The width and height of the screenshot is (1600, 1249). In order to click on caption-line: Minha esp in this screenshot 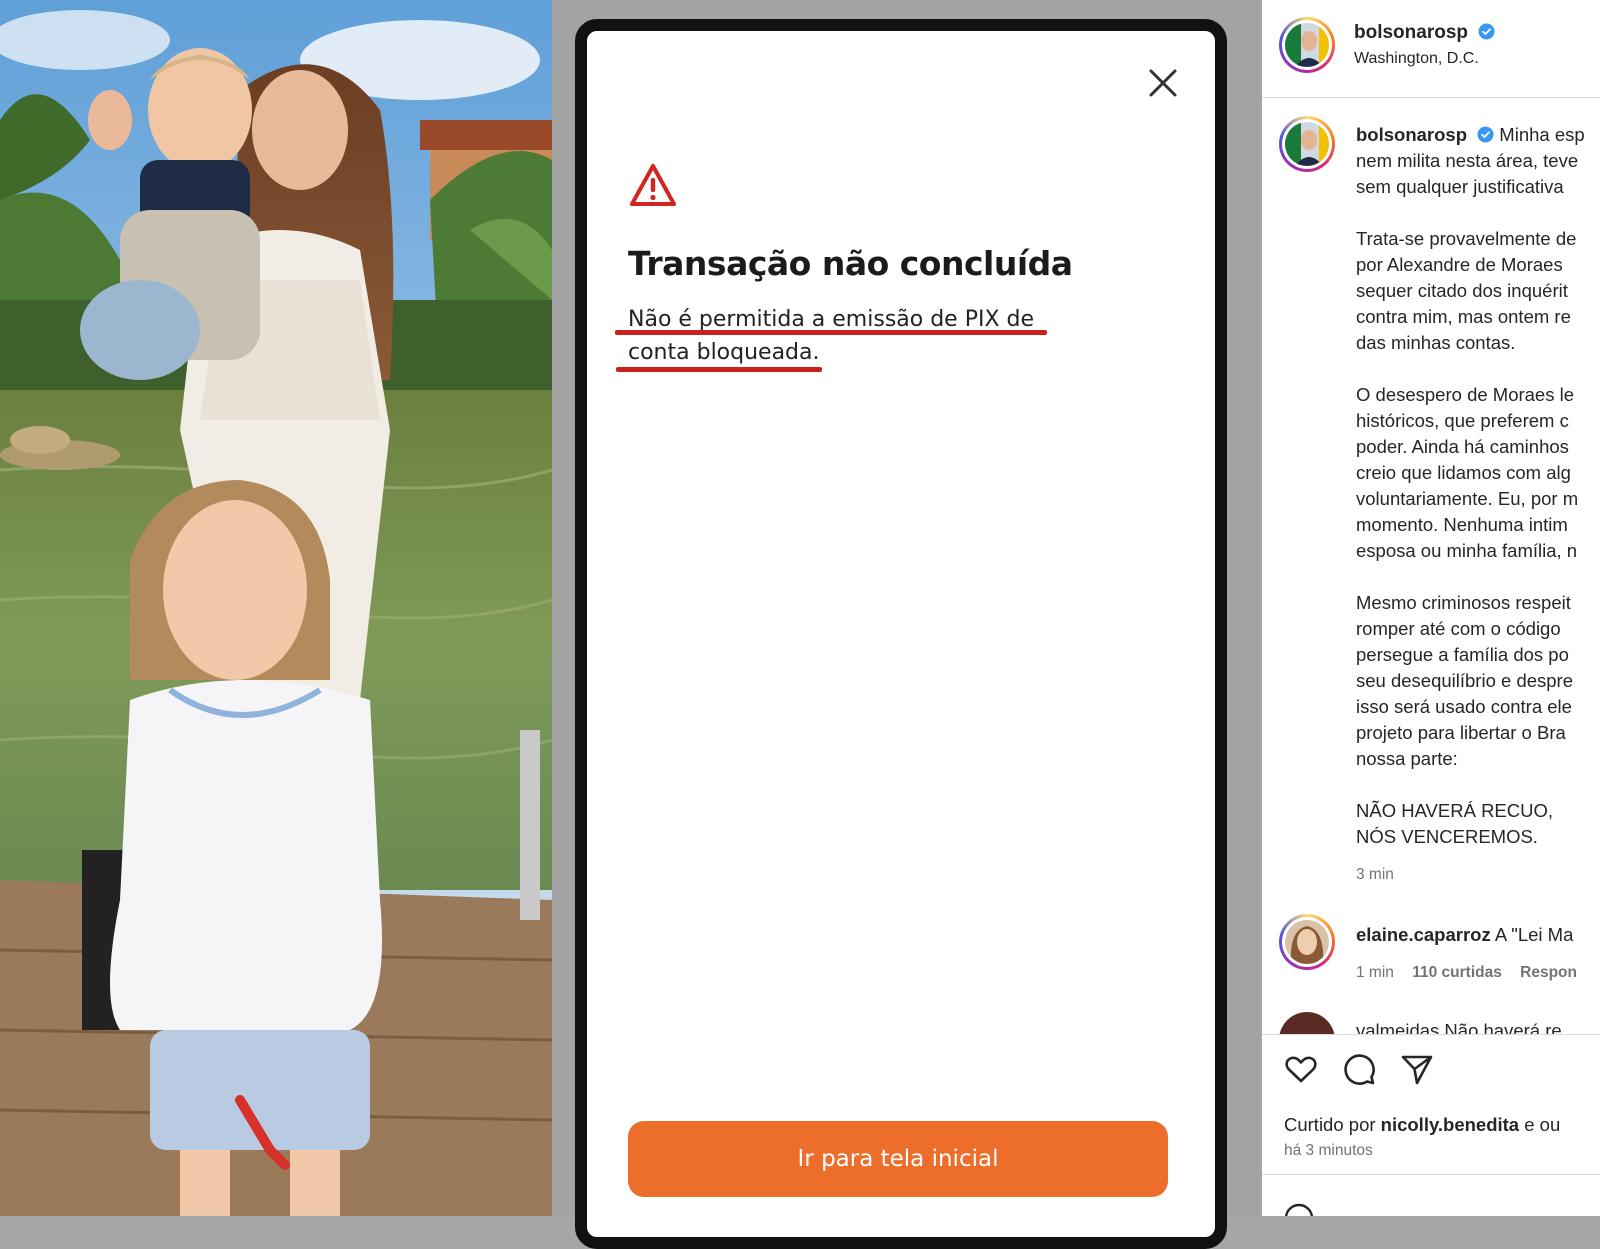, I will do `click(1542, 134)`.